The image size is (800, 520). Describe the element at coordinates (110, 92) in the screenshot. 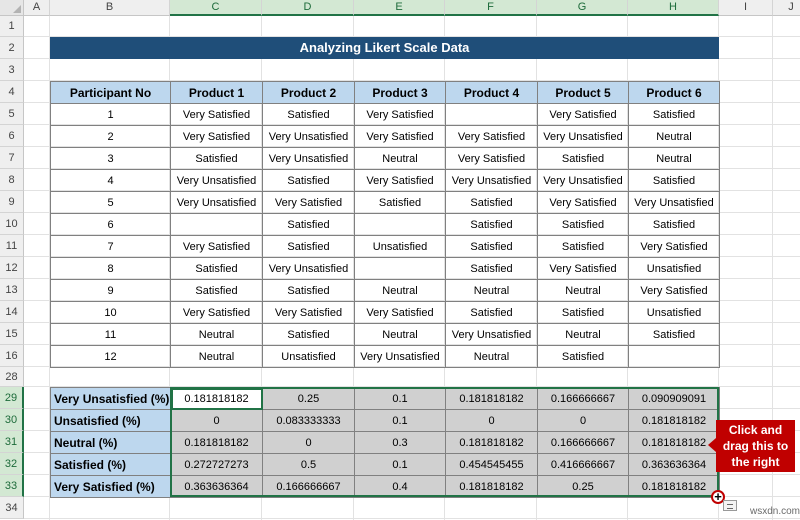

I see `table-header: Participant No` at that location.